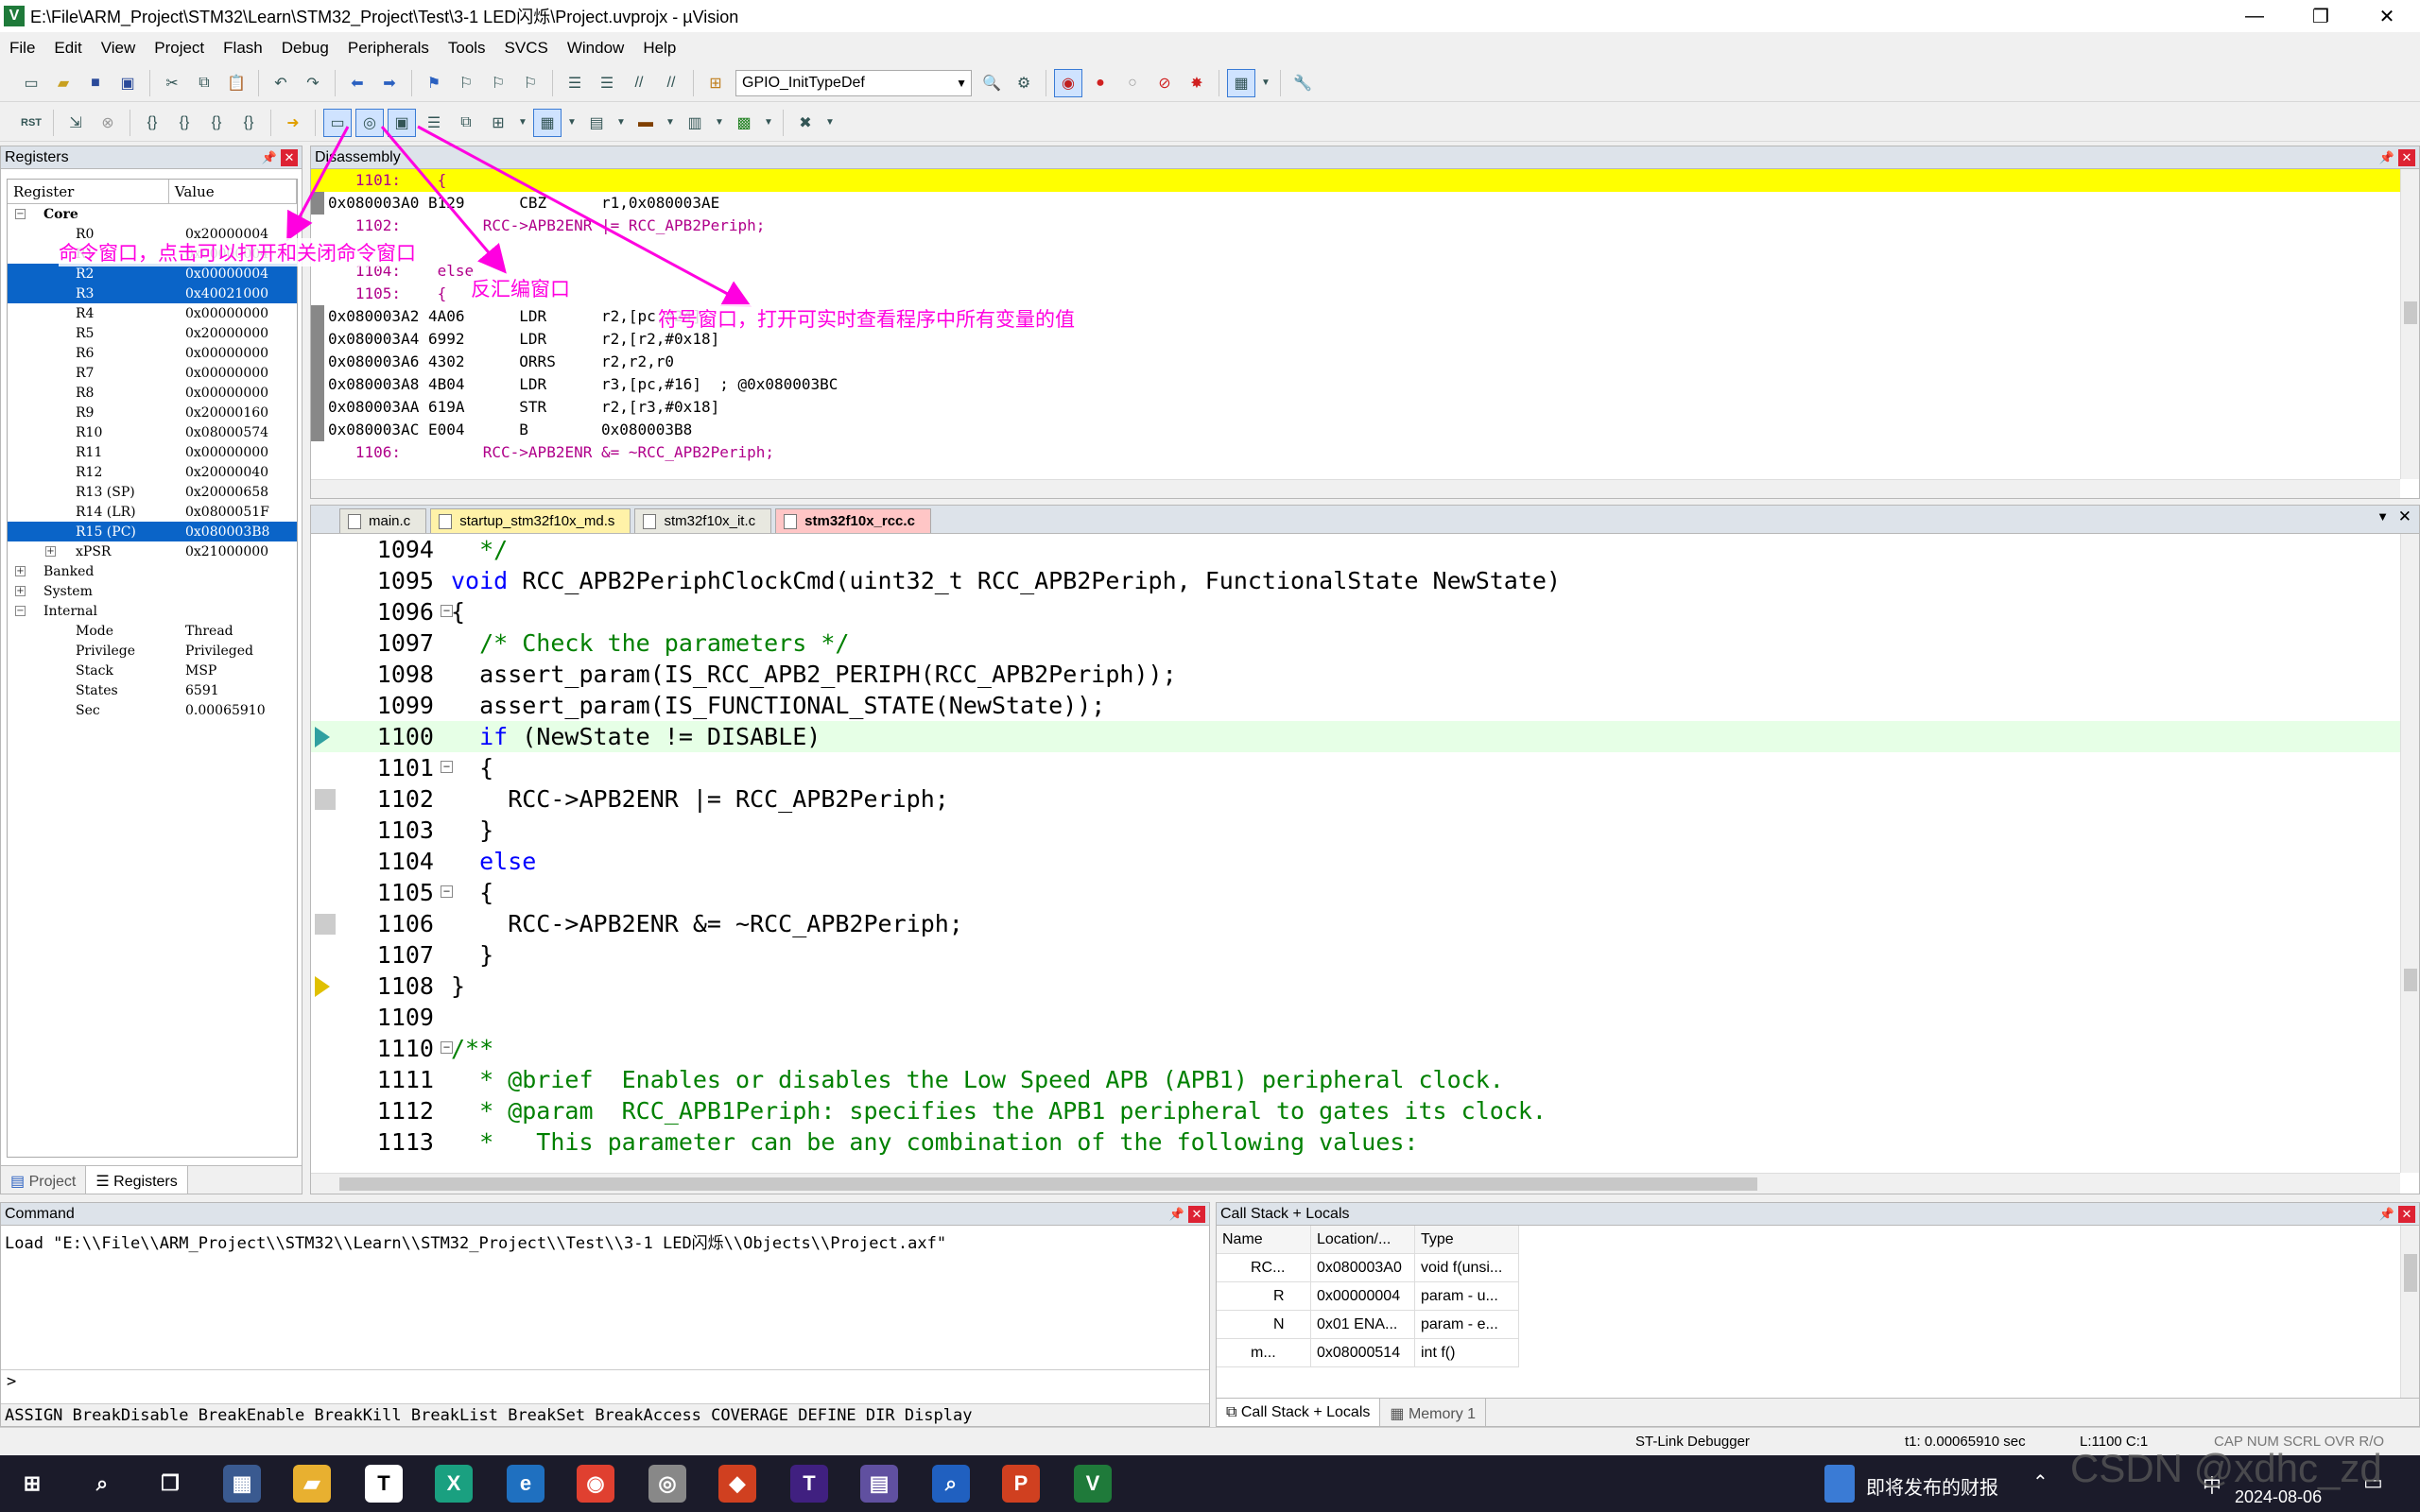 The width and height of the screenshot is (2420, 1512). I want to click on menu-flash: Flash, so click(243, 48).